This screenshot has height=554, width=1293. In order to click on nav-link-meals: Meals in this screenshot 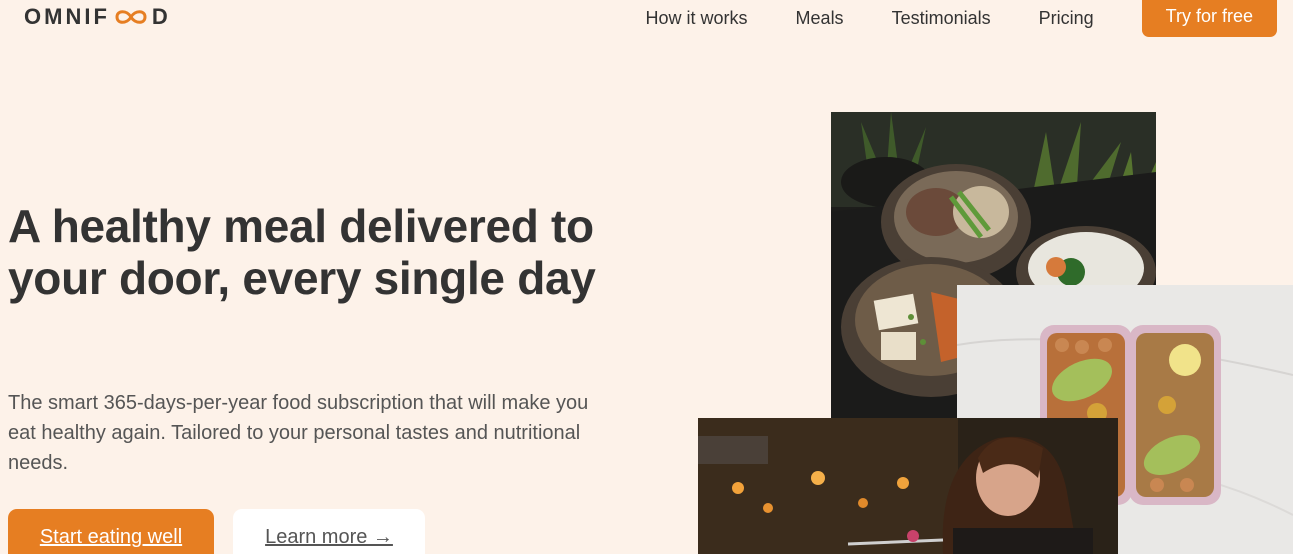, I will do `click(820, 18)`.